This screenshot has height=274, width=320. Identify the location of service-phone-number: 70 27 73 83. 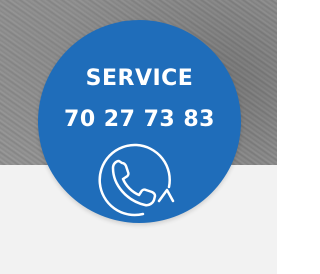
(139, 119).